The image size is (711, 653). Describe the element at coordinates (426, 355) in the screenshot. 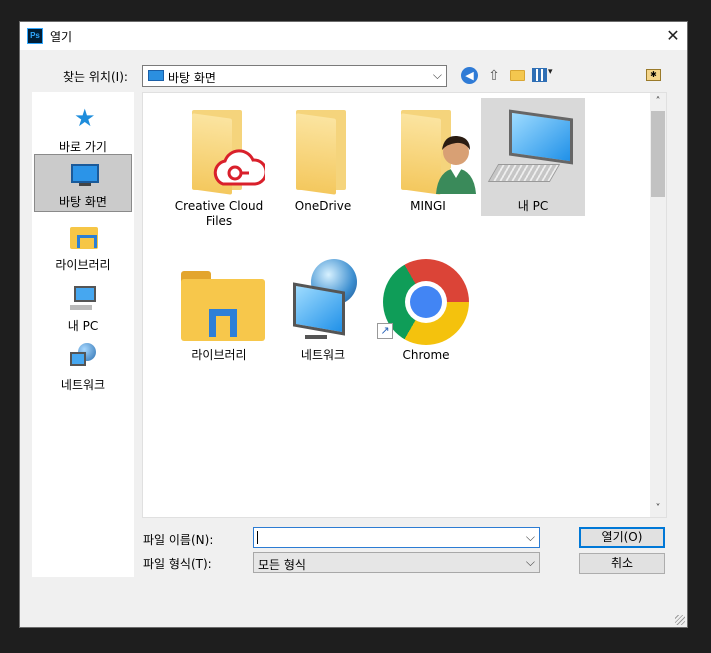

I see `file-item-name: Chrome` at that location.